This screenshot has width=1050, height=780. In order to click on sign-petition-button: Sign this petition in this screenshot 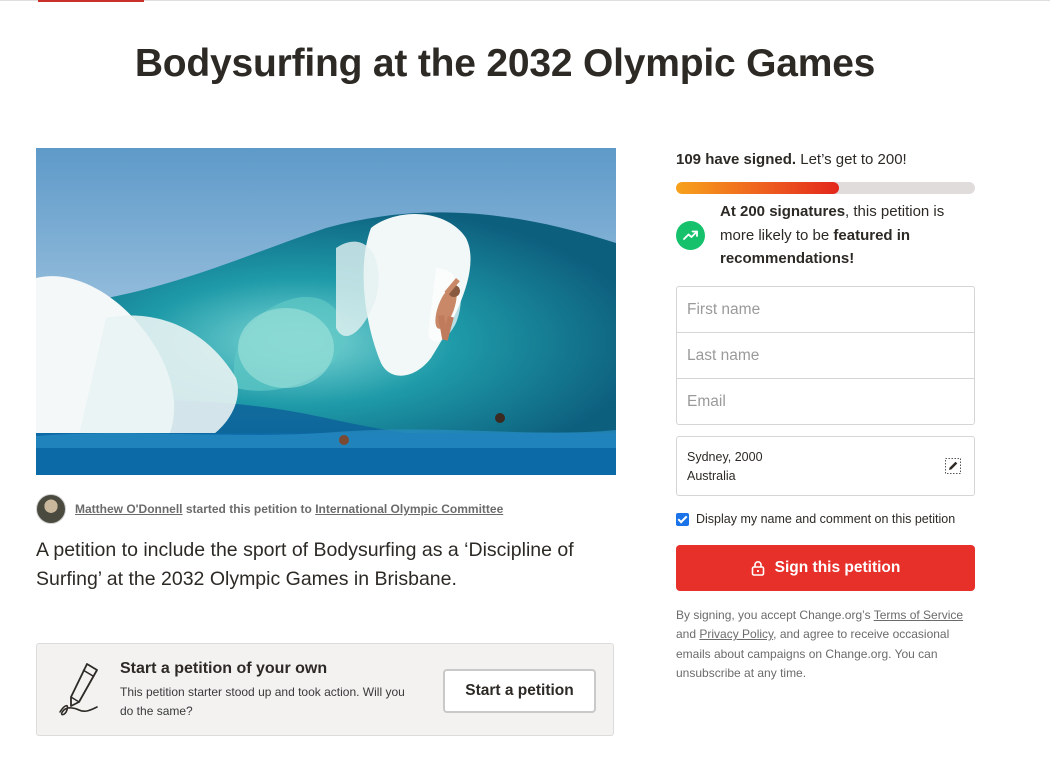, I will do `click(825, 568)`.